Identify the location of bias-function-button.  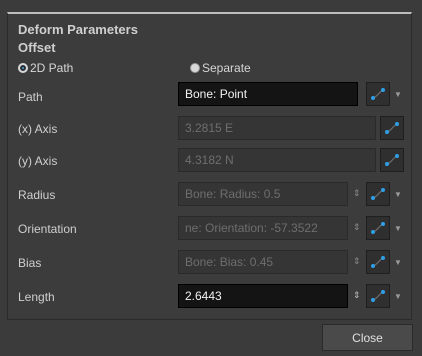
(378, 262).